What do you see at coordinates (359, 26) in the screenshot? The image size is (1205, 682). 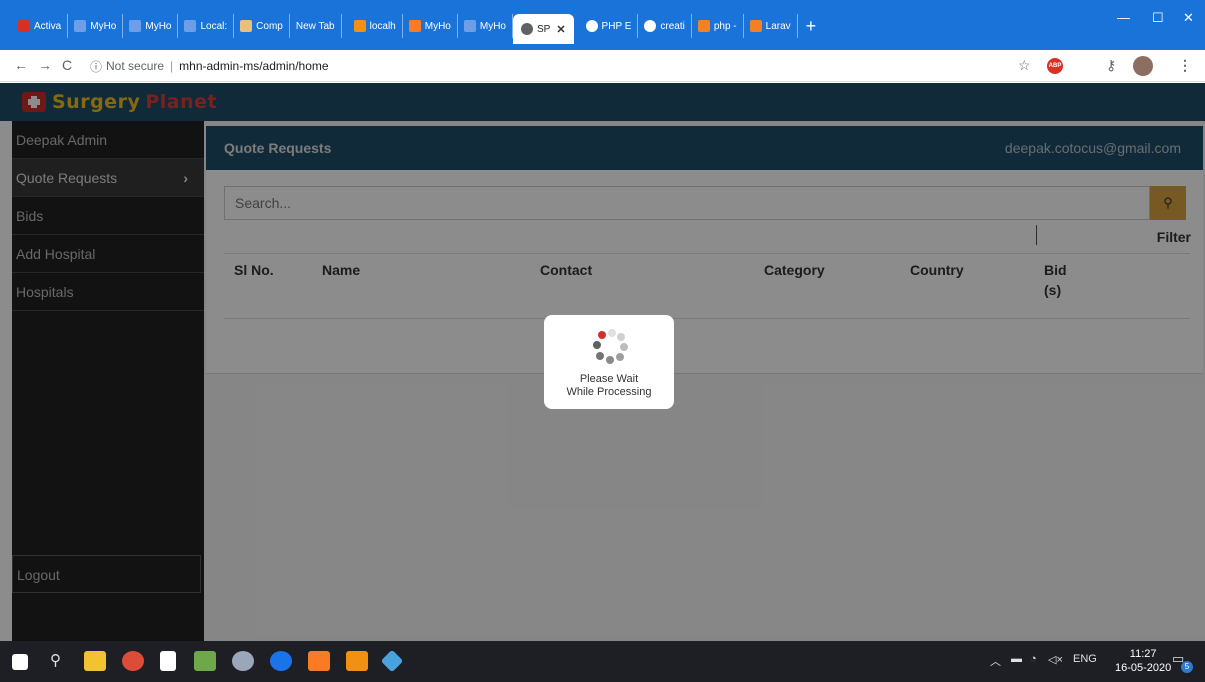 I see `phpmyadmin-icon` at bounding box center [359, 26].